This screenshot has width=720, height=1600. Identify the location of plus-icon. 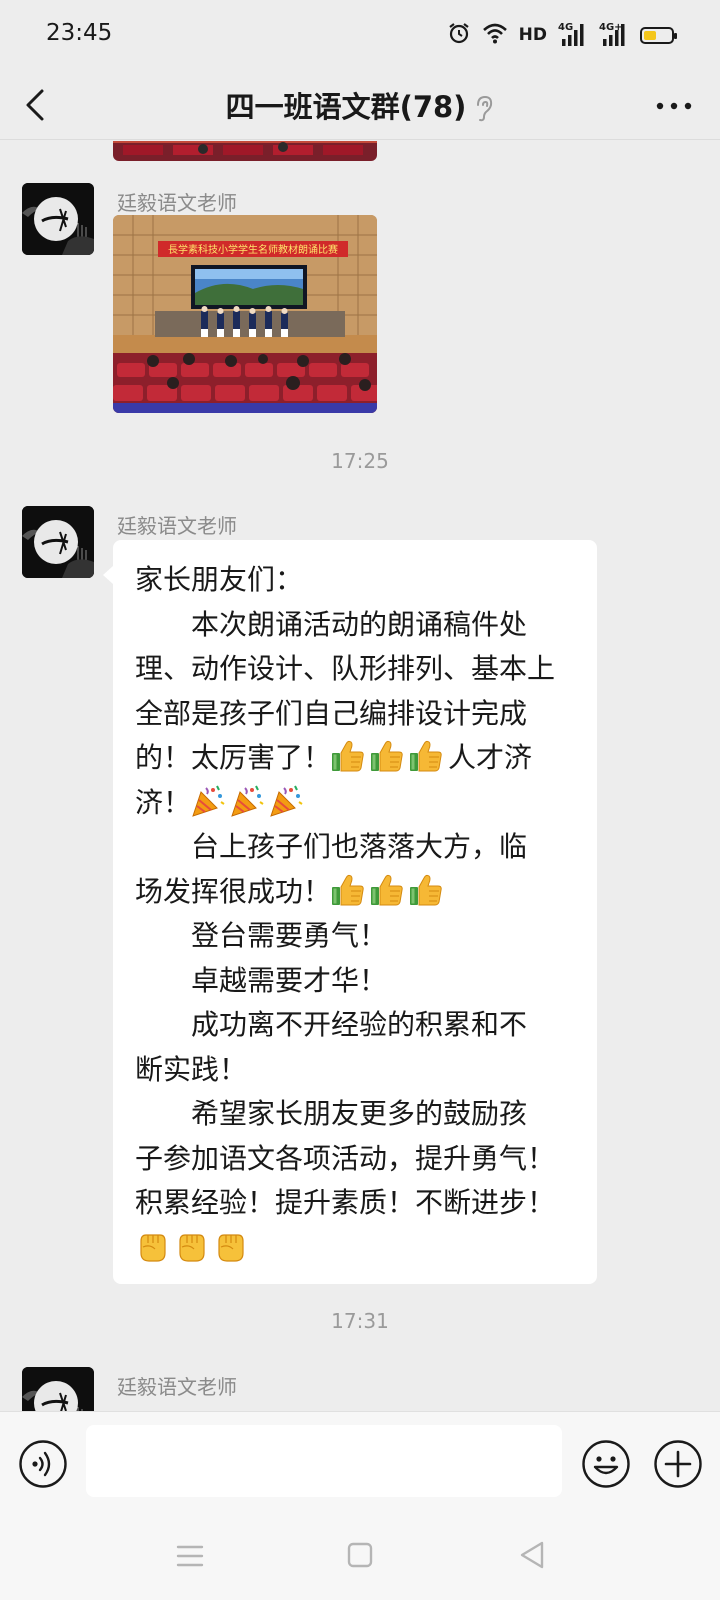
(678, 1464).